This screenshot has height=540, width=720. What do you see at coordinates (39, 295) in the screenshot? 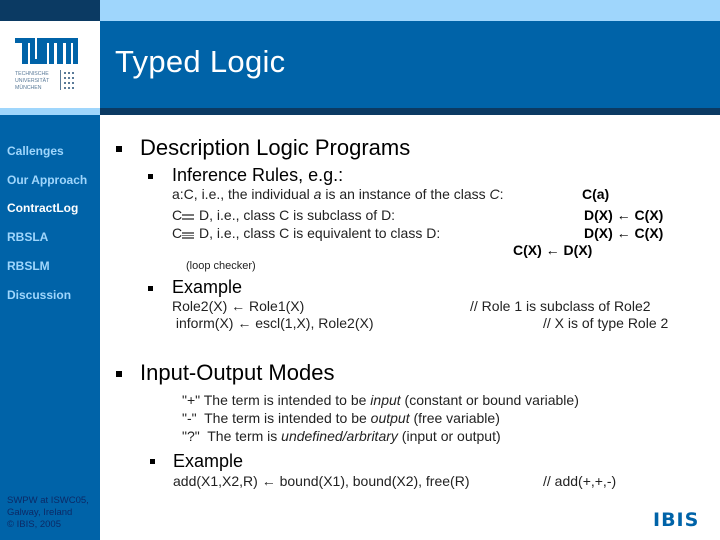
I see `sidebar-item-discussion: Discussion` at bounding box center [39, 295].